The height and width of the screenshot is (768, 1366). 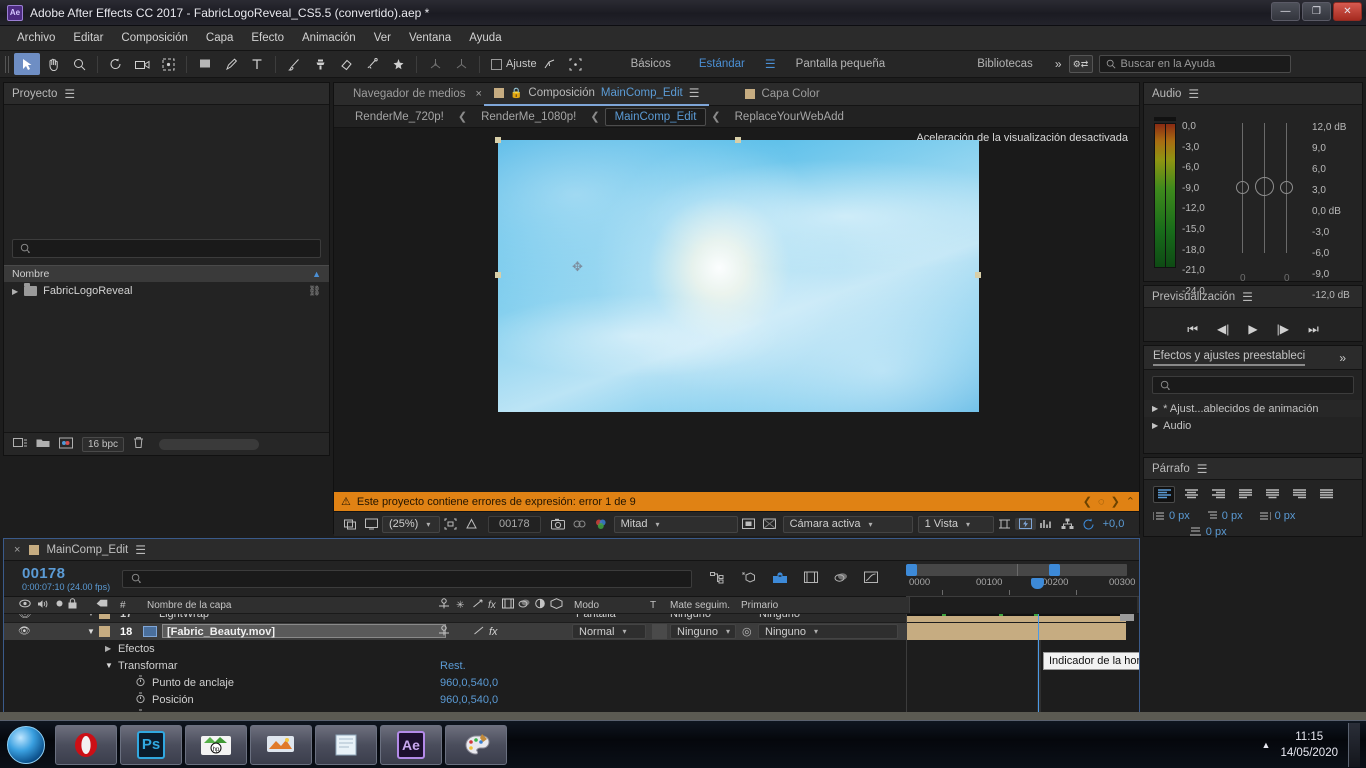 What do you see at coordinates (476, 744) in the screenshot?
I see `taskbar-paint` at bounding box center [476, 744].